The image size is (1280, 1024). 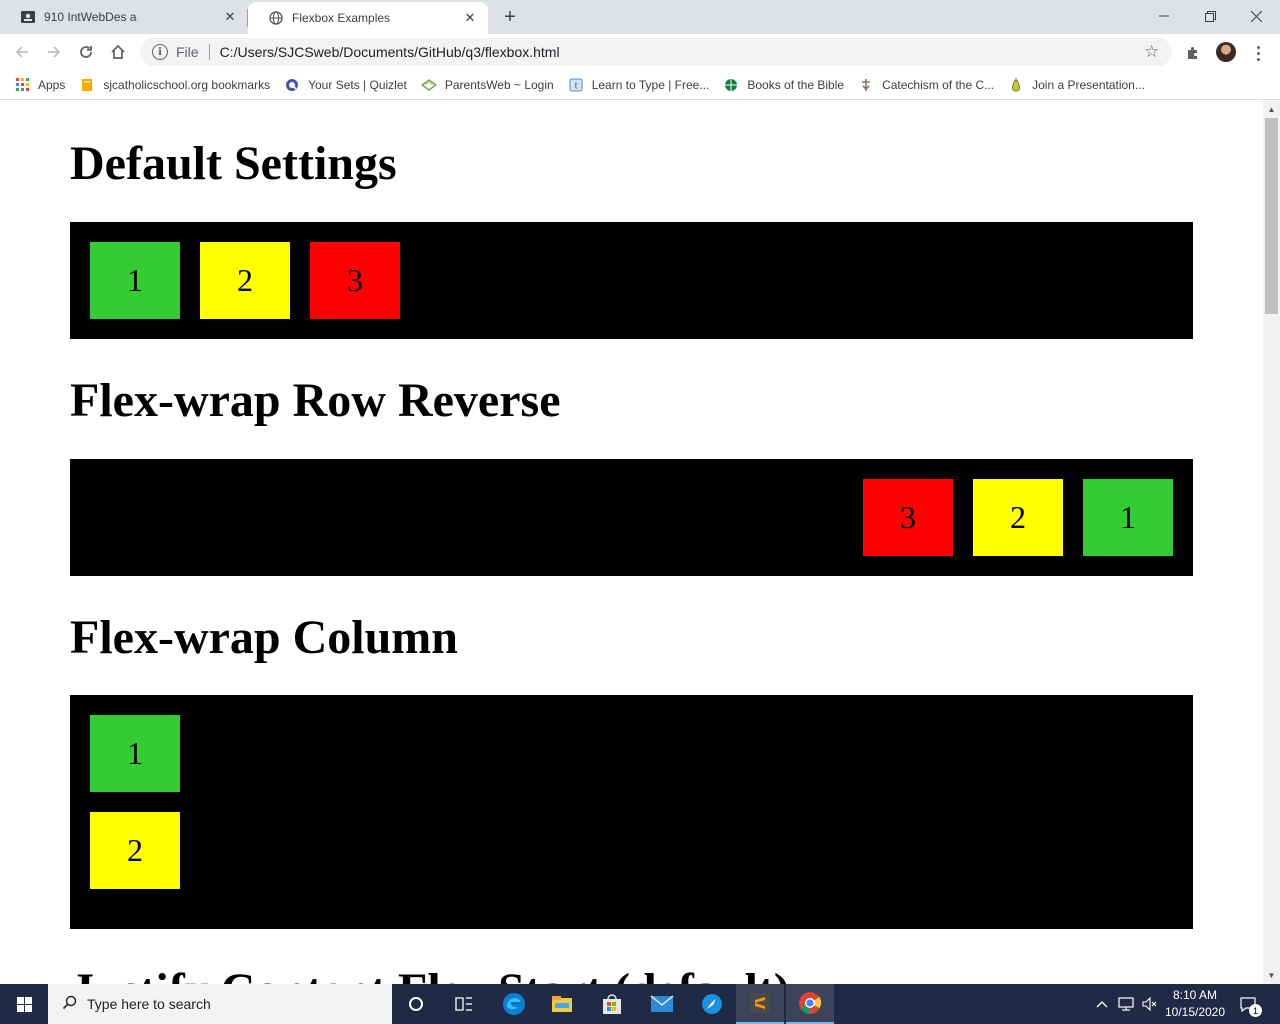 I want to click on bookmark-quizlet: Your Sets | Quizlet, so click(x=345, y=85).